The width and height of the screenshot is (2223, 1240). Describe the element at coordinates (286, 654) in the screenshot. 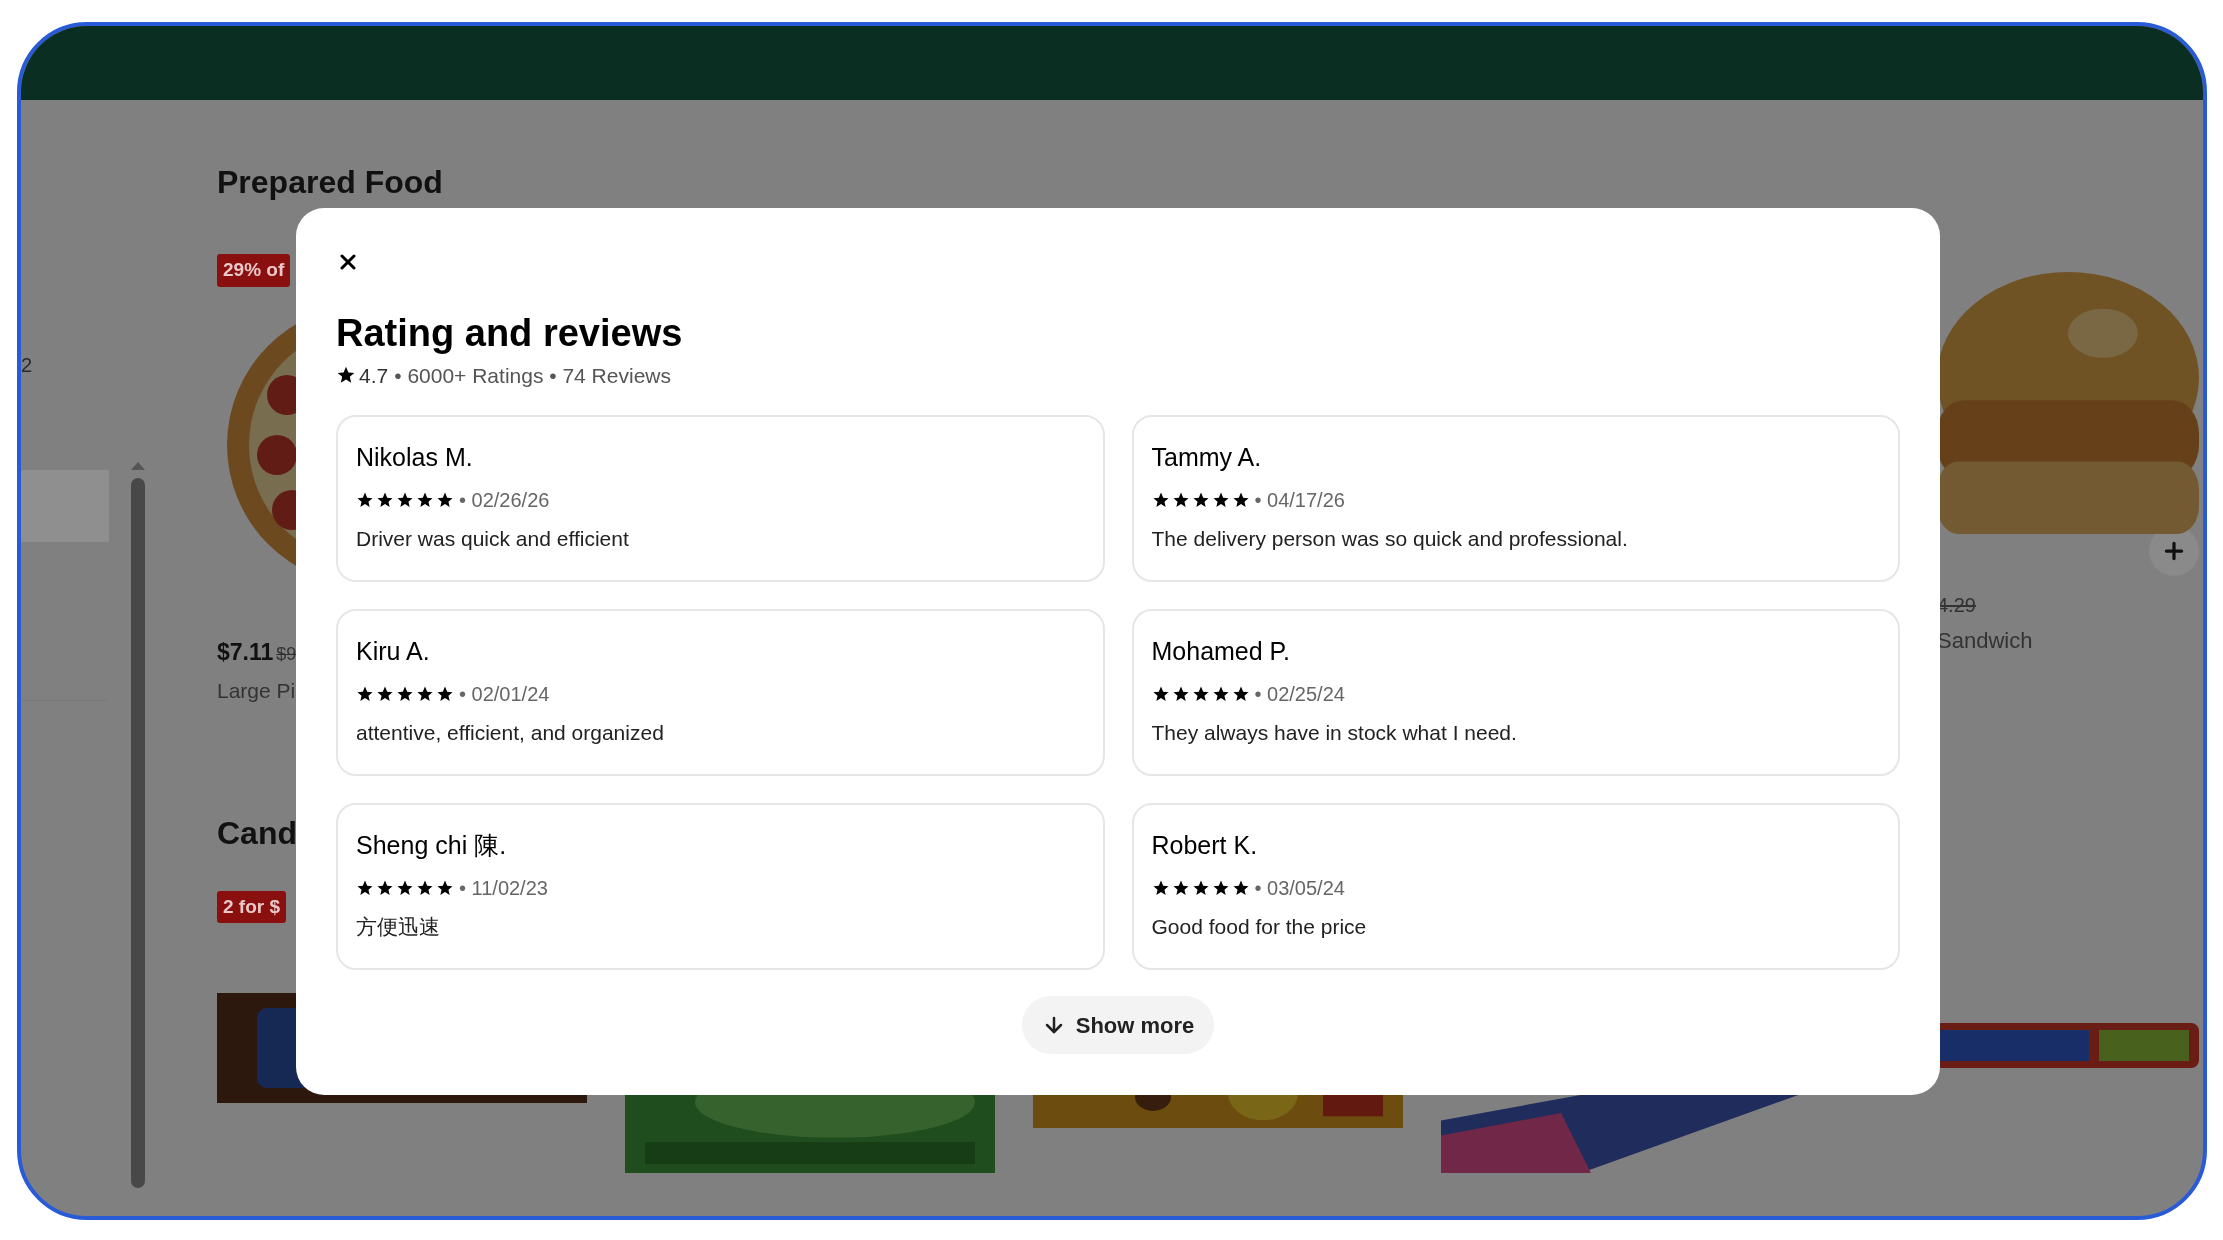

I see `old-price: $9` at that location.